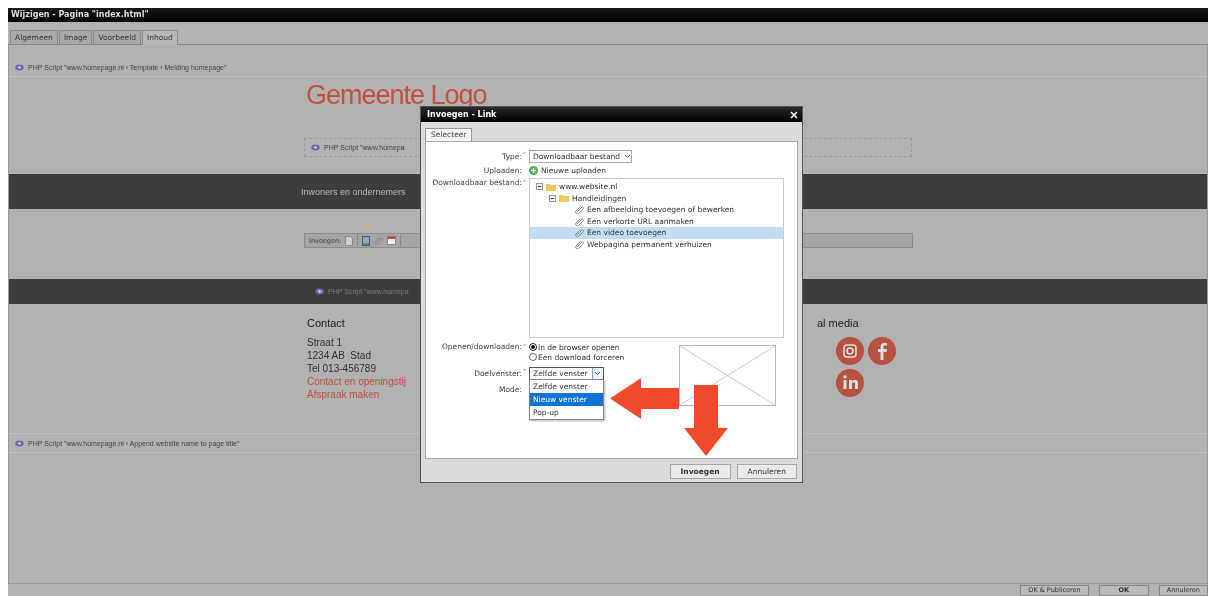 The width and height of the screenshot is (1208, 596). Describe the element at coordinates (392, 240) in the screenshot. I see `calendar-icon` at that location.